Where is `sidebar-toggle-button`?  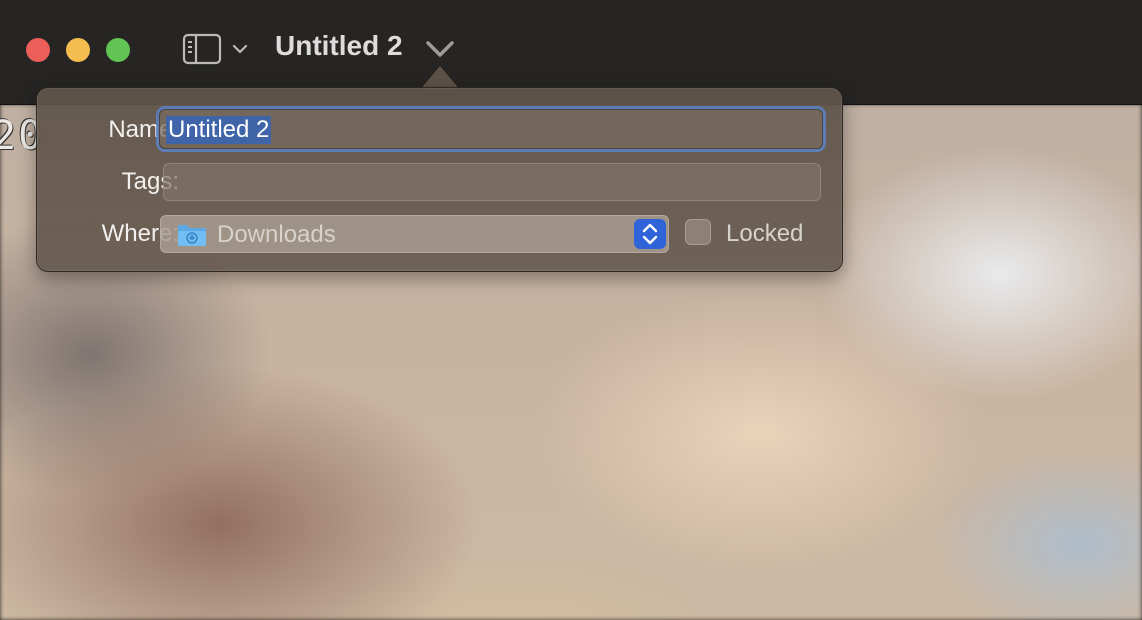
sidebar-toggle-button is located at coordinates (217, 50).